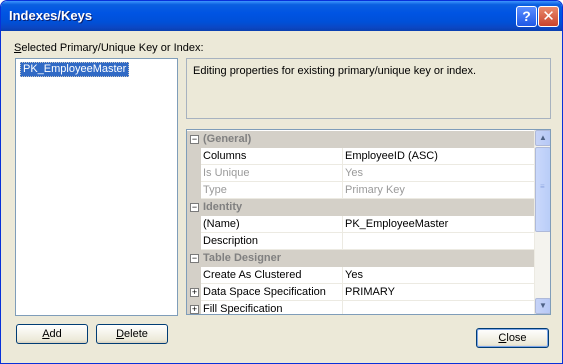 The image size is (563, 364). What do you see at coordinates (360, 207) in the screenshot?
I see `category-row: − Identity` at bounding box center [360, 207].